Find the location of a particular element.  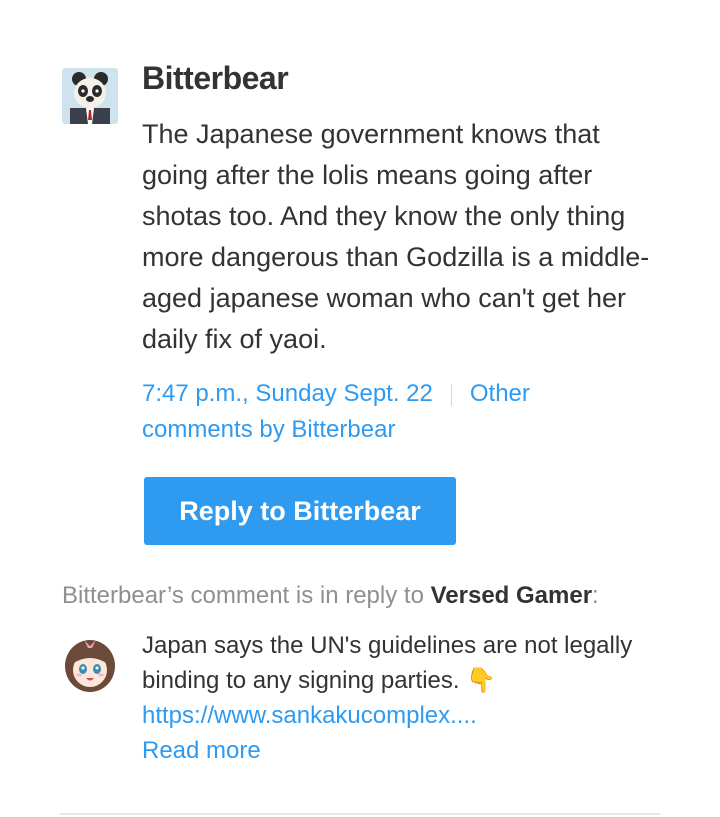

read-more-link: Read more is located at coordinates (412, 750).